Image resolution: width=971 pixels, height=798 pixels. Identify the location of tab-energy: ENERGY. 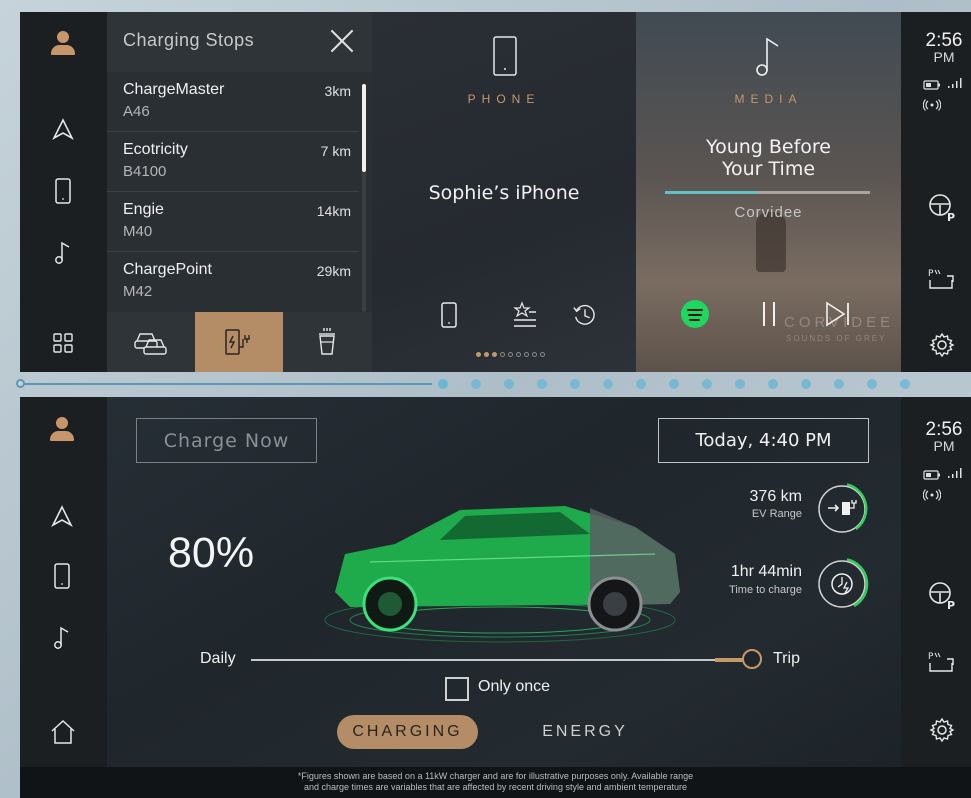
(585, 732).